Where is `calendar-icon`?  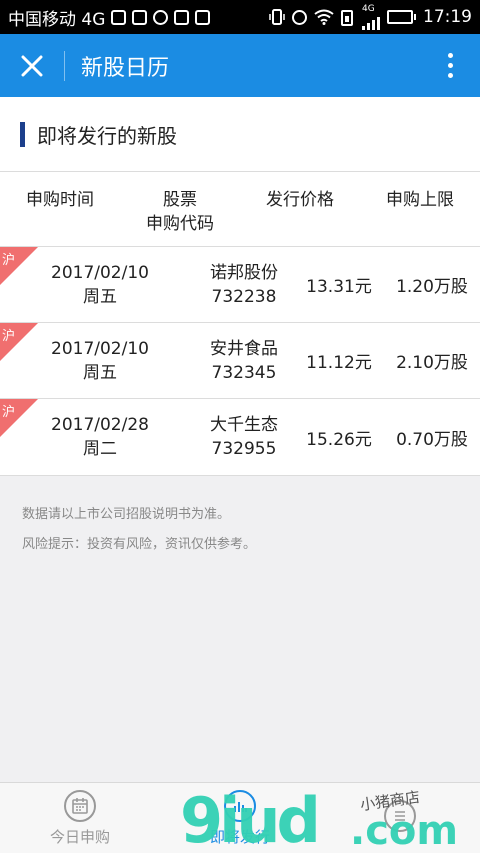
calendar-icon is located at coordinates (80, 805).